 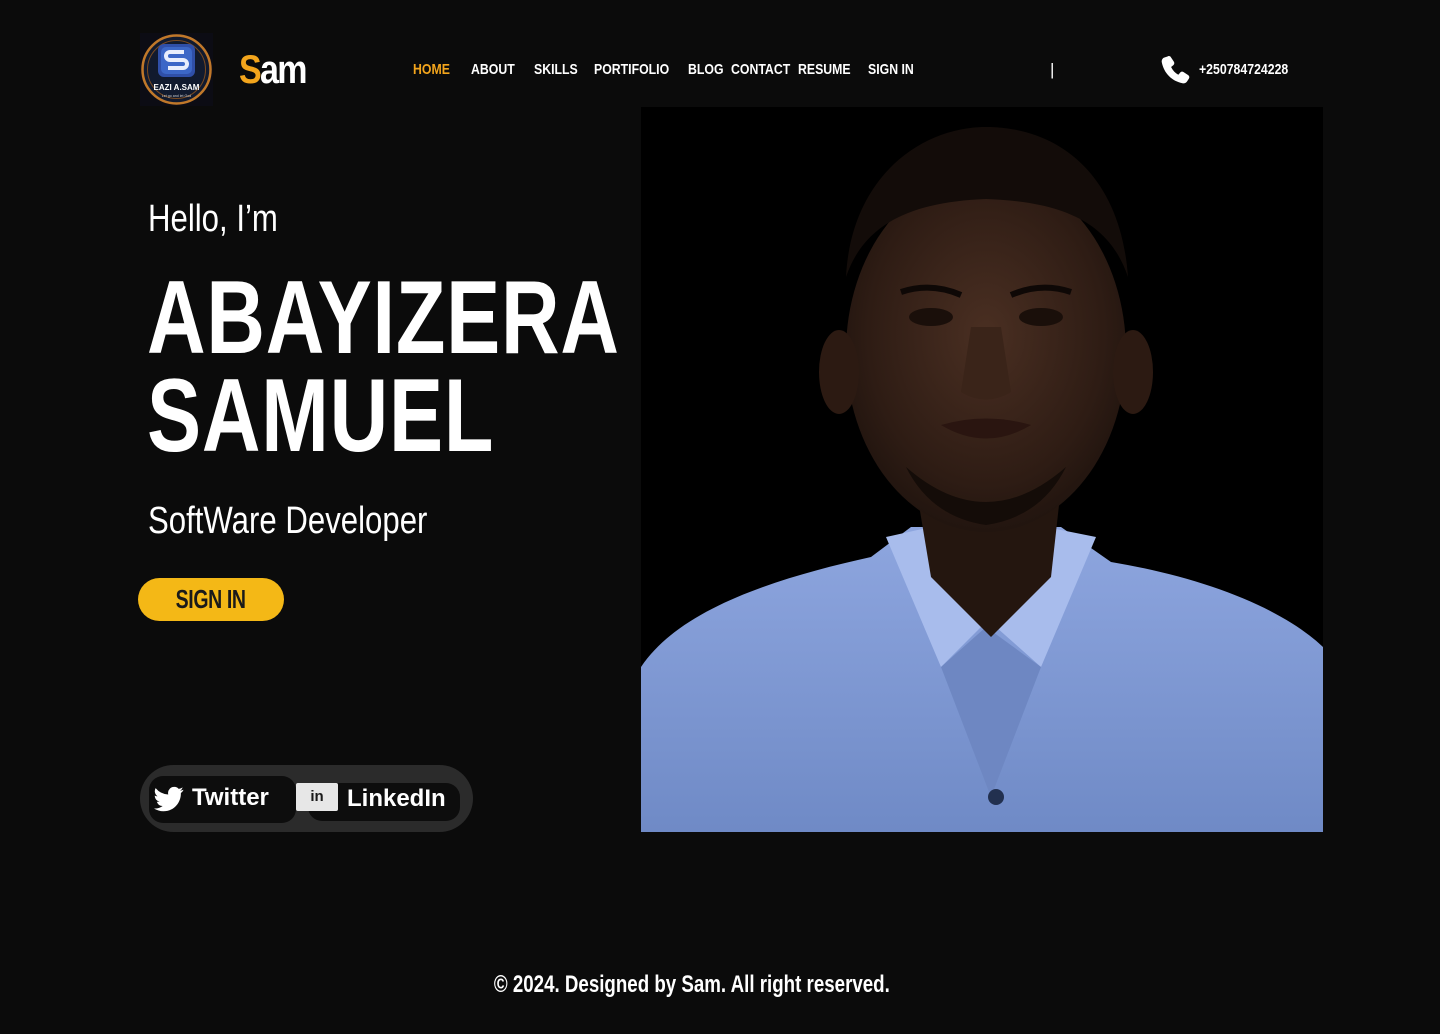 I want to click on site-logo: EAZI A.SAM Let go and let God, so click(x=176, y=69).